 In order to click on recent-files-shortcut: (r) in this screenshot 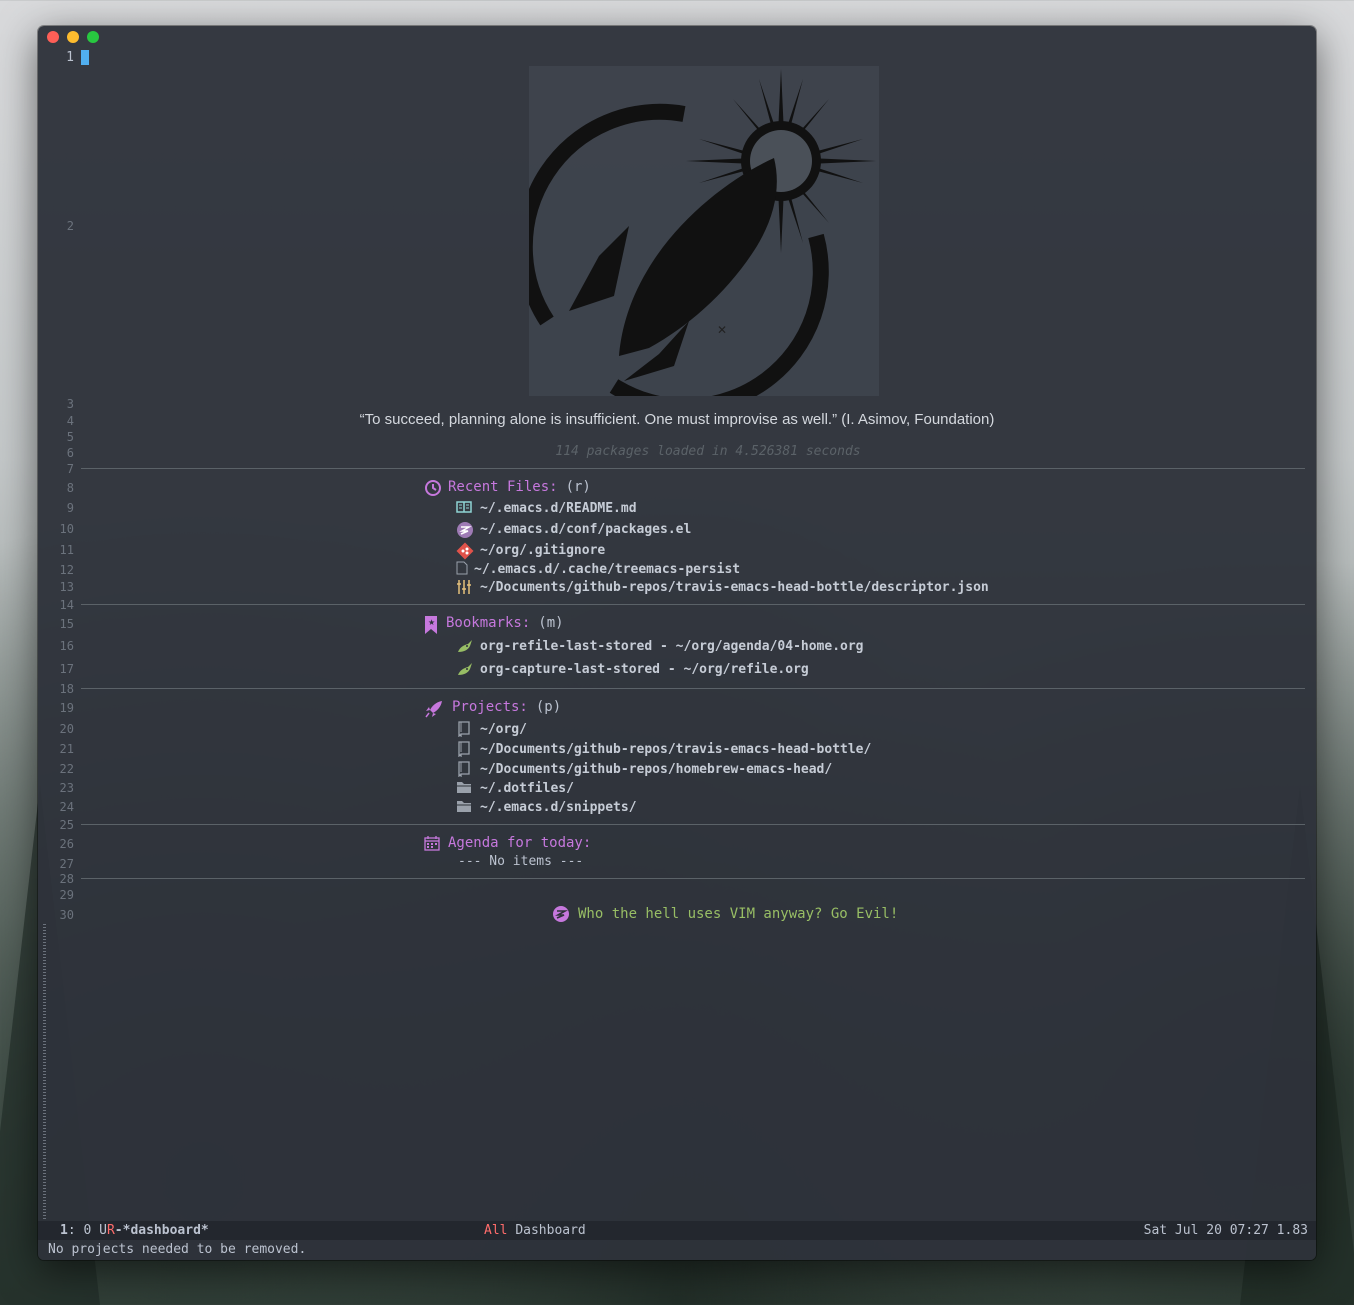, I will do `click(578, 487)`.